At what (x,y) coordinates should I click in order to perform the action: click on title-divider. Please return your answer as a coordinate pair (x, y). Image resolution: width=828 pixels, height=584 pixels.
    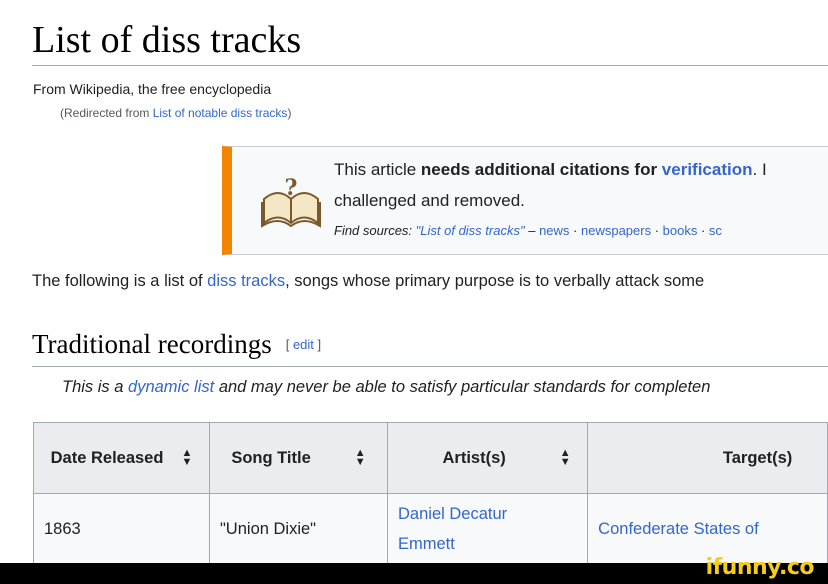
    Looking at the image, I should click on (430, 65).